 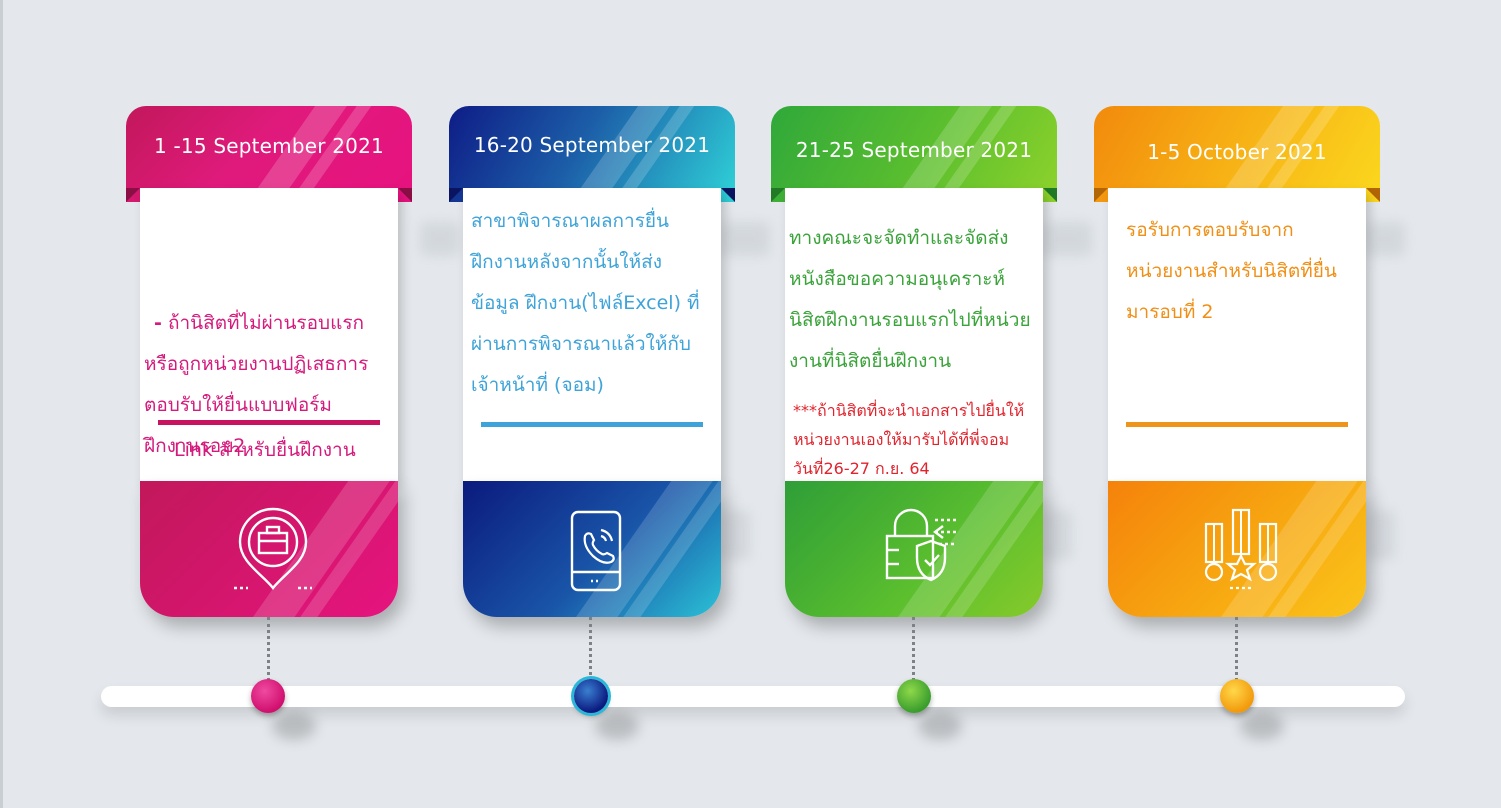 I want to click on card-line: หน่วยงานสำหรับนิสิตที่ยื่น, so click(x=1231, y=271).